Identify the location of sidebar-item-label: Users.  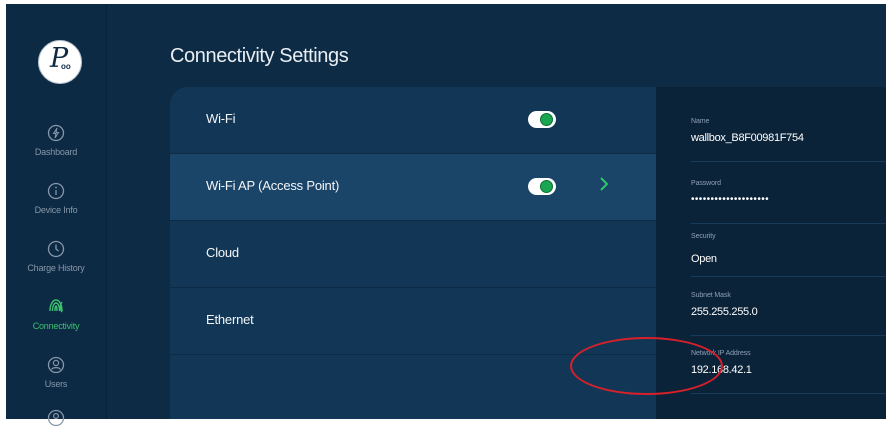
(56, 384).